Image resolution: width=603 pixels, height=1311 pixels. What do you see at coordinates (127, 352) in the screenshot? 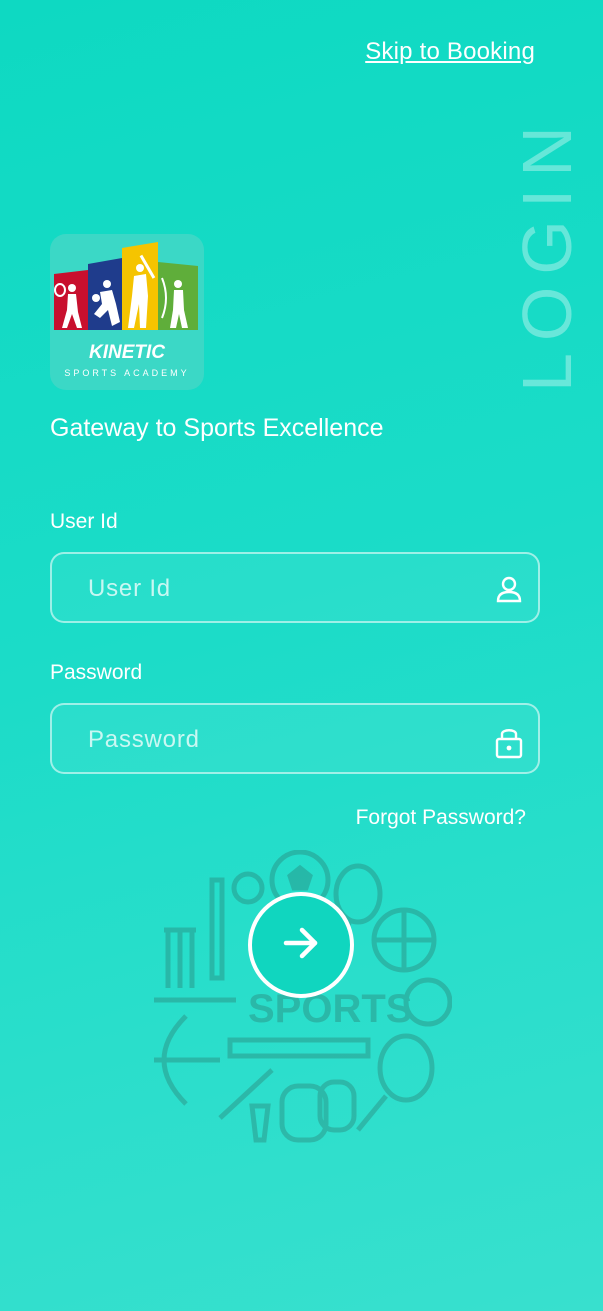
I see `brand-name: KINETIC` at bounding box center [127, 352].